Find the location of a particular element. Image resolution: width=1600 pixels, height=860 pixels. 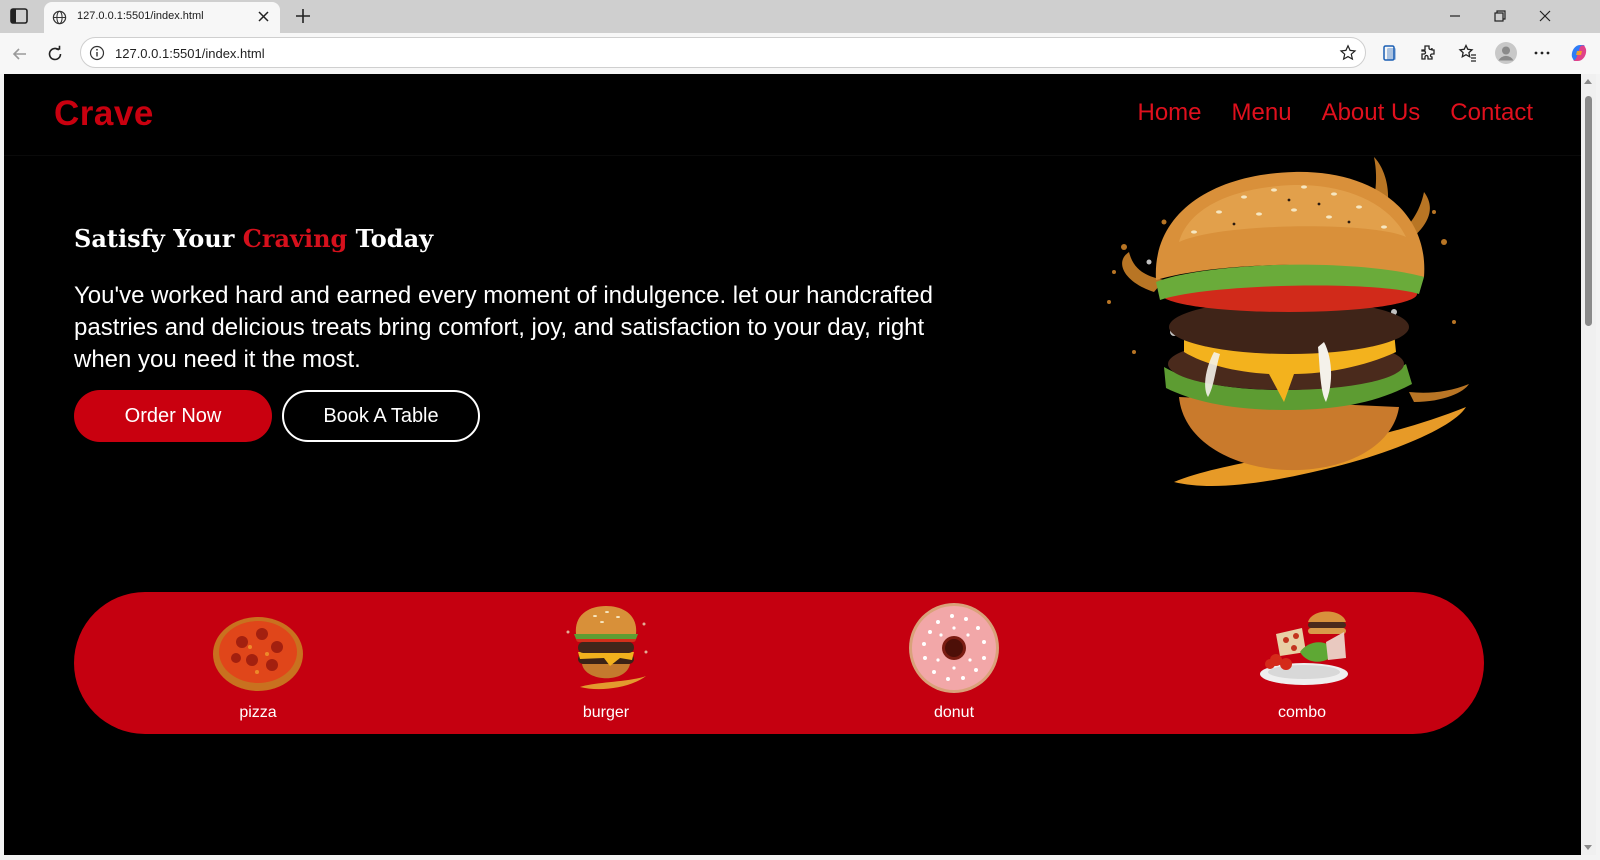

browser-tab-strip: 127.0.0.1:5501/index.html is located at coordinates (800, 16).